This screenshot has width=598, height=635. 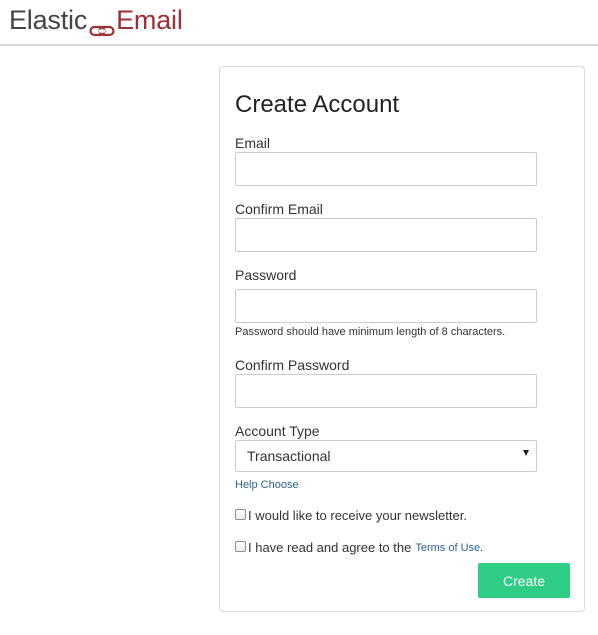 What do you see at coordinates (279, 209) in the screenshot?
I see `confirm-email-label: Confirm Email` at bounding box center [279, 209].